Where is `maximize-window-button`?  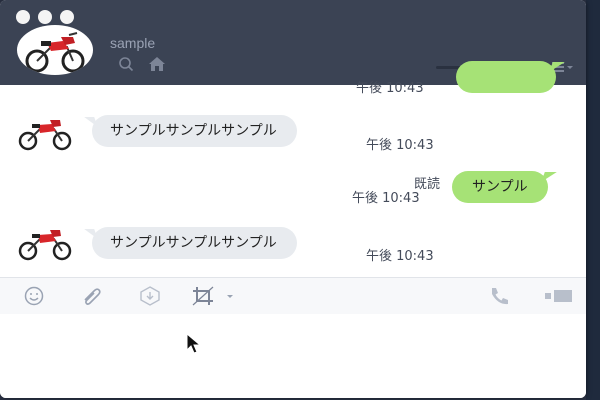 maximize-window-button is located at coordinates (67, 17).